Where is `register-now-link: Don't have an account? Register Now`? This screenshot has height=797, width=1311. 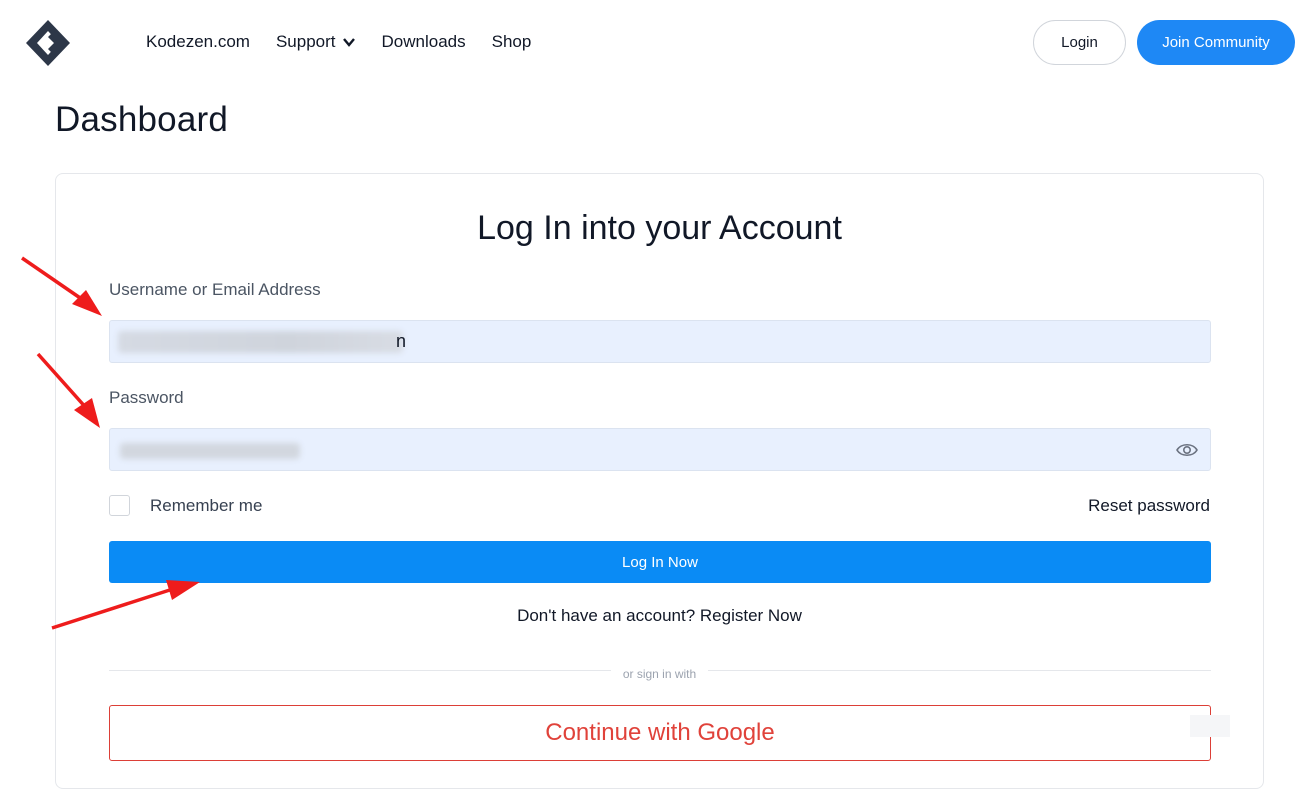
register-now-link: Don't have an account? Register Now is located at coordinates (659, 615).